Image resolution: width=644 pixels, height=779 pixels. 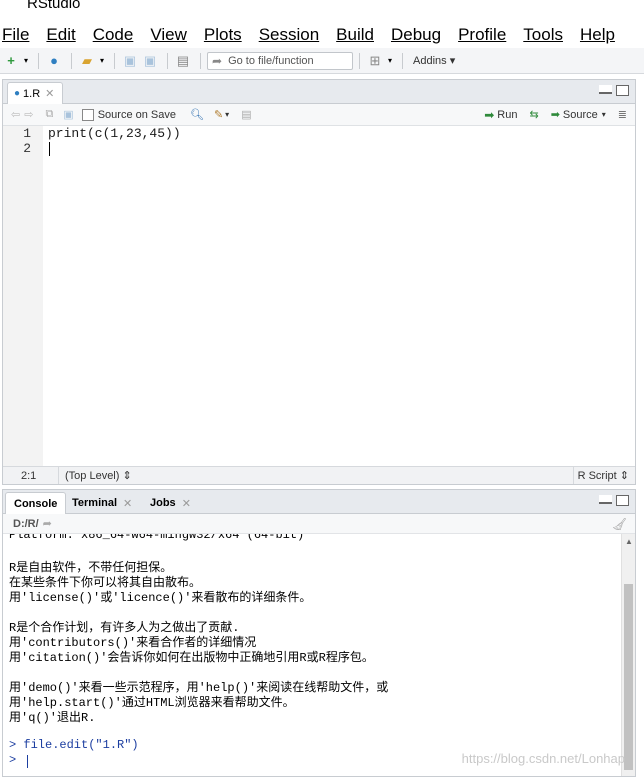 I want to click on addins-menu: Addins ▾, so click(x=434, y=60).